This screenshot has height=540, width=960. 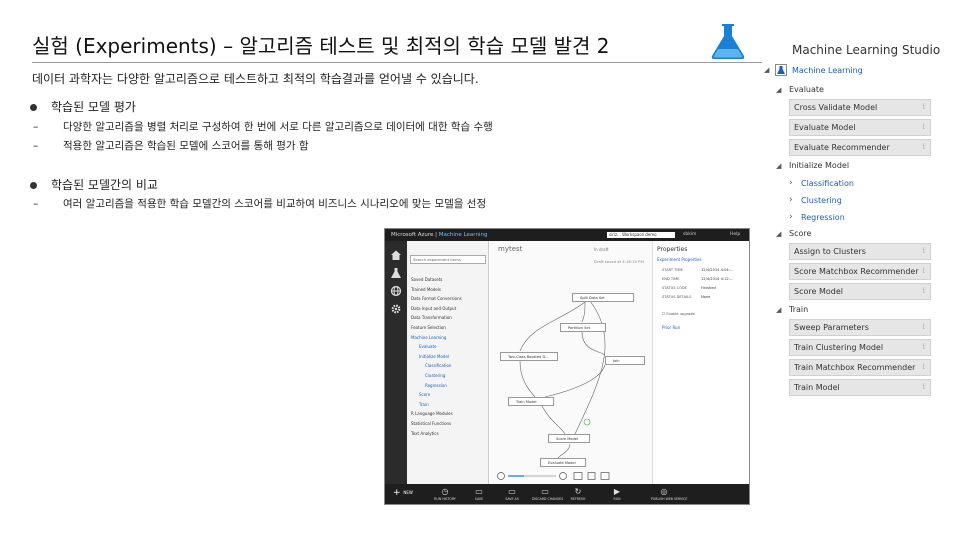 I want to click on command-label: SAVE, so click(x=479, y=499).